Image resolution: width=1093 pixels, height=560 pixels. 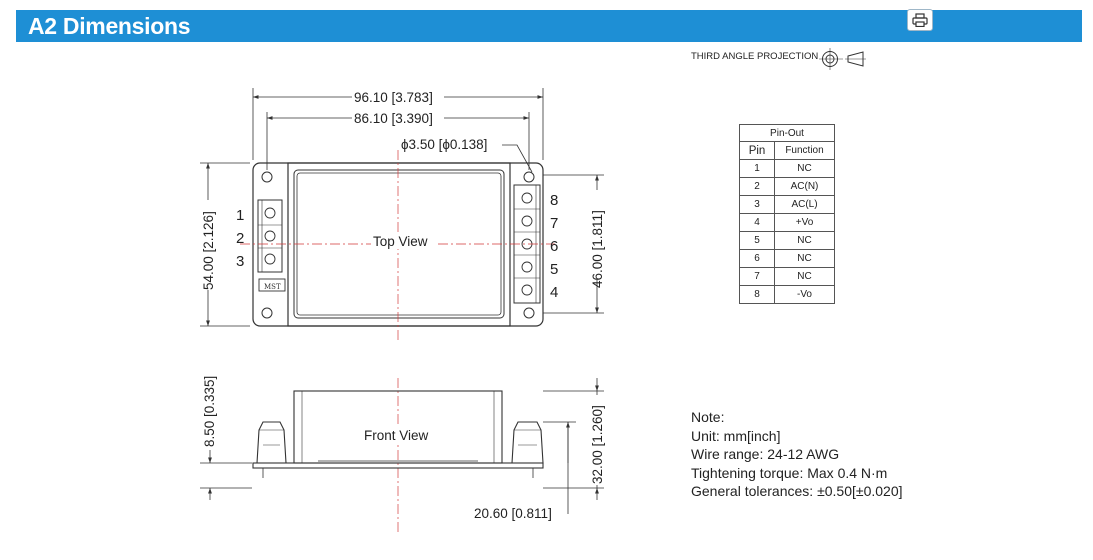 What do you see at coordinates (444, 144) in the screenshot?
I see `dim-hole-diameter: ϕ3.50 [ϕ0.138]` at bounding box center [444, 144].